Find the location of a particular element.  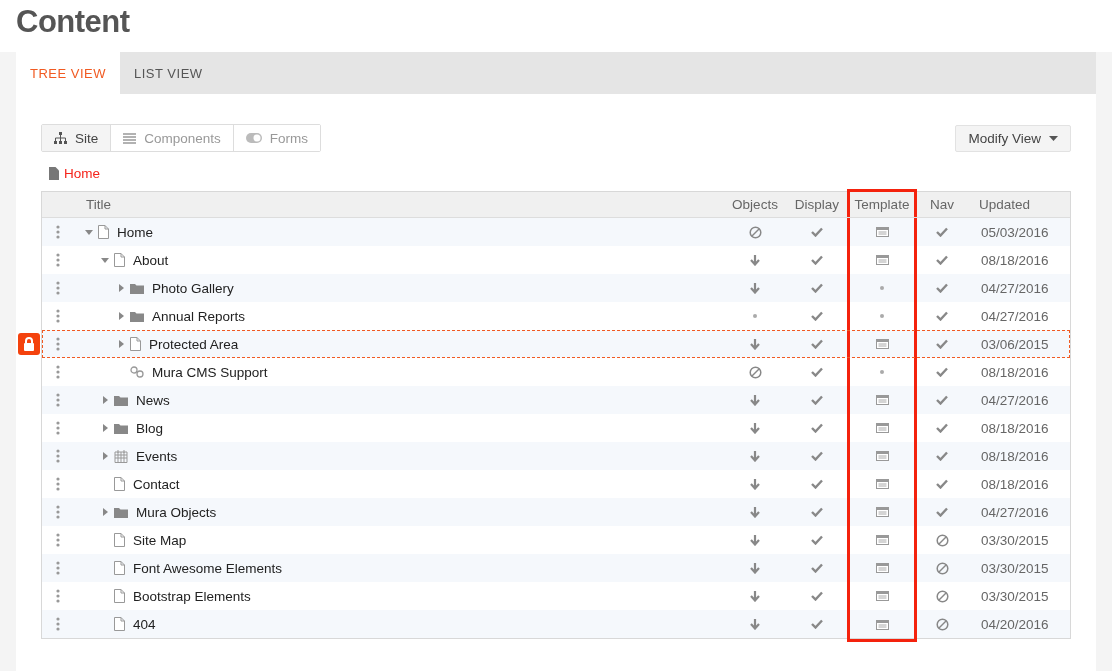

updated-date: 04/20/2016 is located at coordinates (1014, 624).